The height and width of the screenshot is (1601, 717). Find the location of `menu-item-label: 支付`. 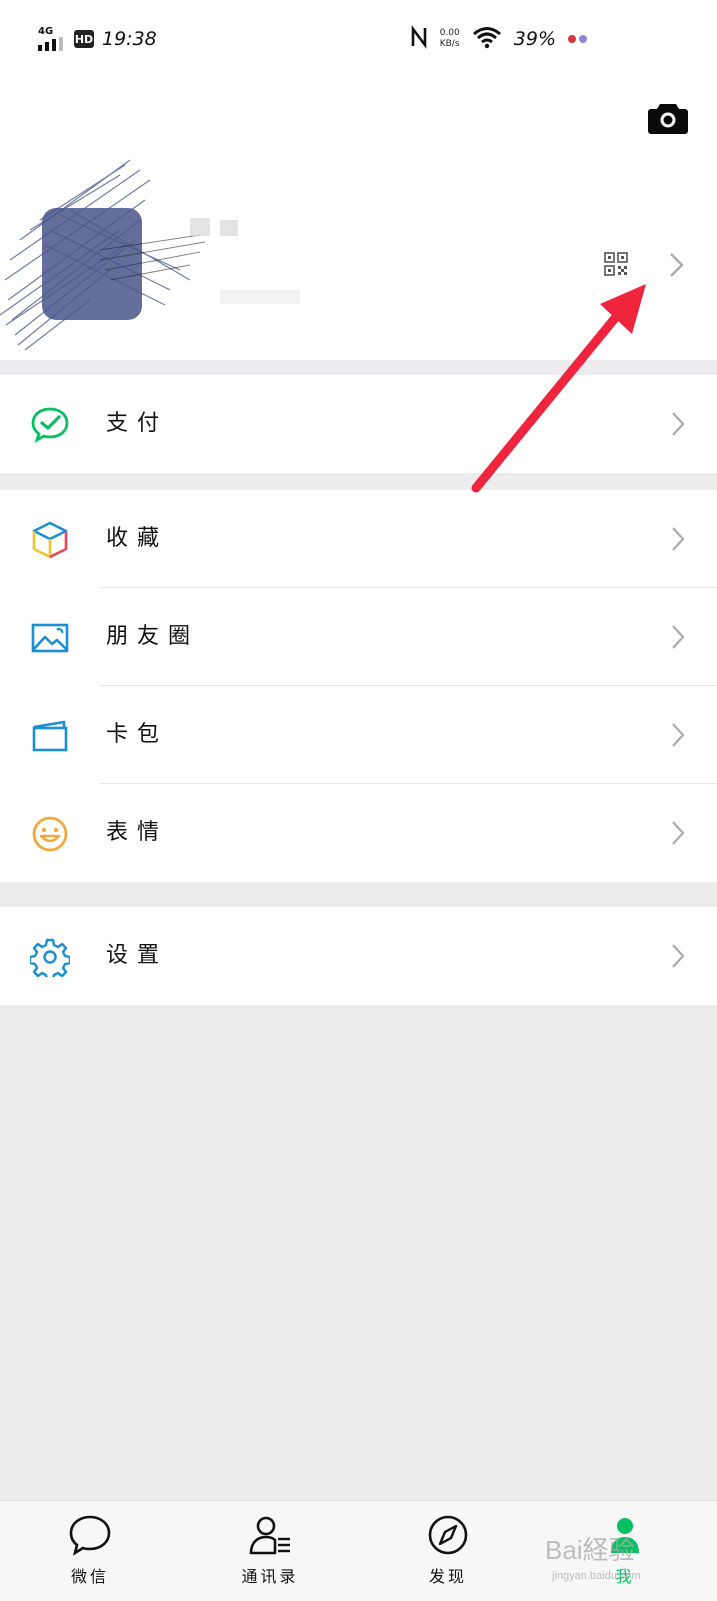

menu-item-label: 支付 is located at coordinates (137, 423).